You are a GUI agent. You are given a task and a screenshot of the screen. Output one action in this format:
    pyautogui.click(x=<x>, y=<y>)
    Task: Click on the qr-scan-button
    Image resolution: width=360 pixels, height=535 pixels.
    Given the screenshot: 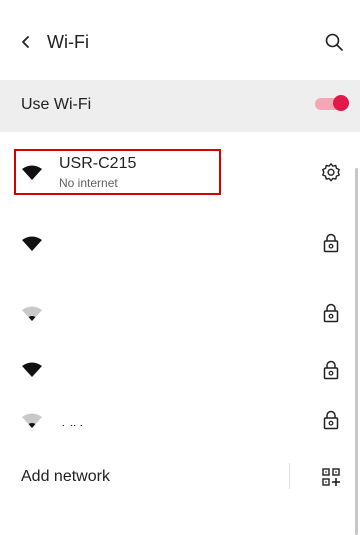 What is the action you would take?
    pyautogui.click(x=331, y=477)
    